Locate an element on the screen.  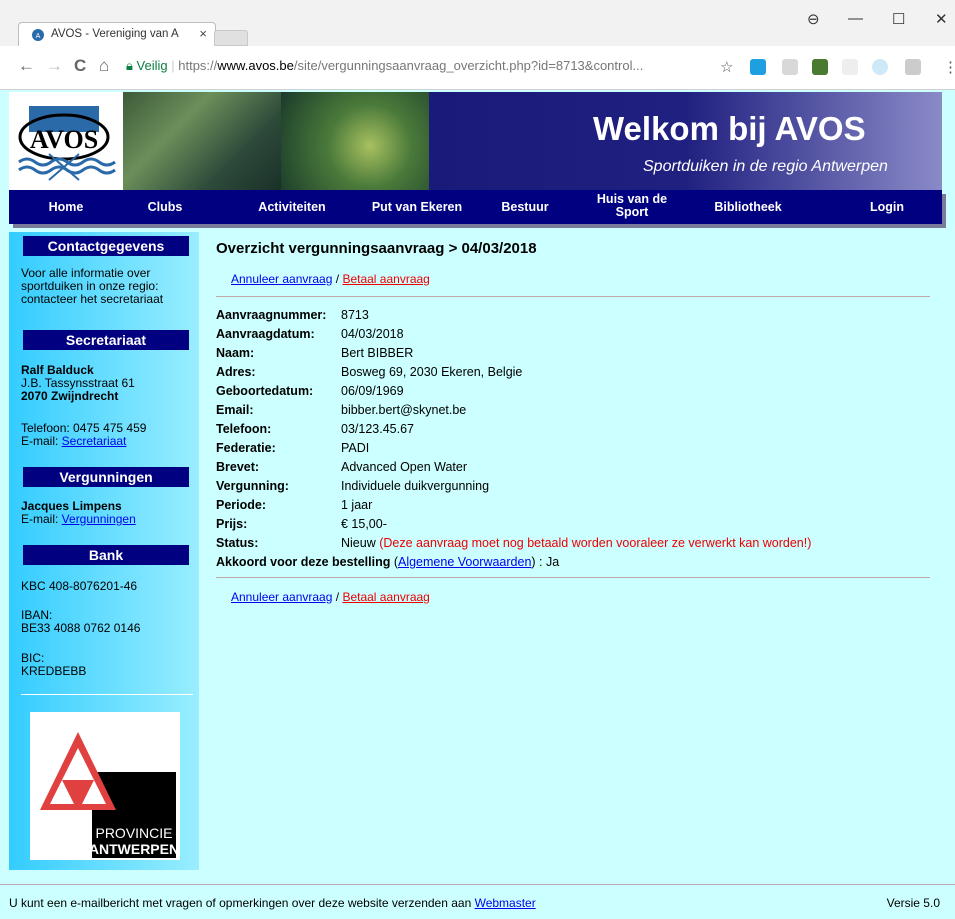
svg-text: ANTWERPEN is located at coordinates (134, 849).